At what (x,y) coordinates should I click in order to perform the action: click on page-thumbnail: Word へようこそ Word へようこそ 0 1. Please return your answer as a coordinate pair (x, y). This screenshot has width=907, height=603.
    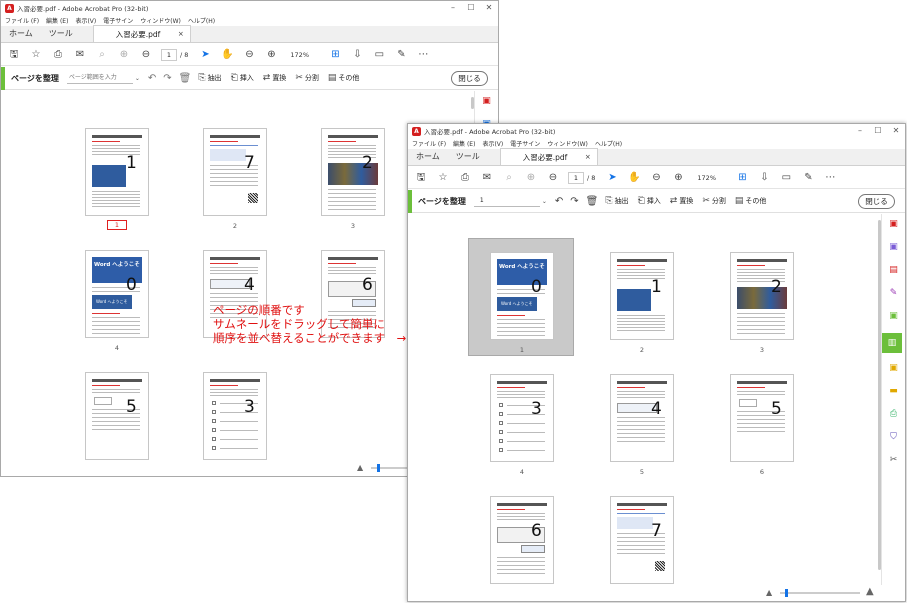
    Looking at the image, I should click on (522, 303).